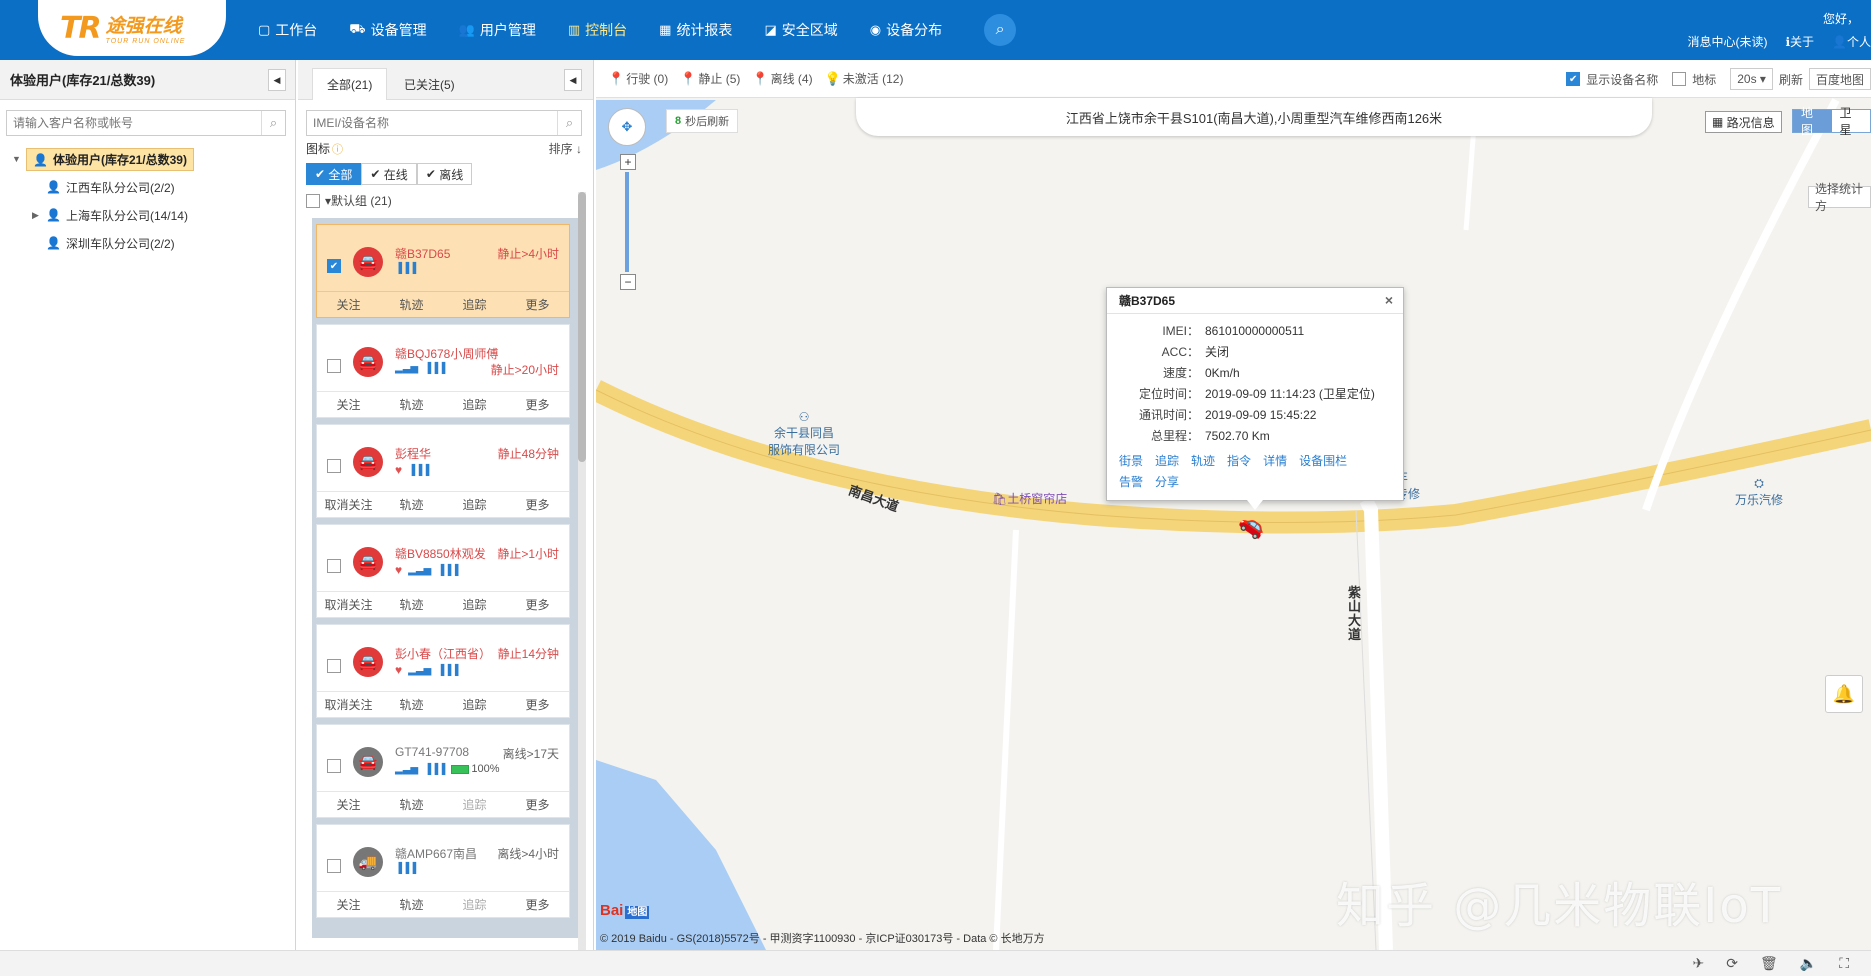  Describe the element at coordinates (103, 215) in the screenshot. I see `tree-node-shanghai: ▶ 👤 上海车队分公司(14/14)` at that location.